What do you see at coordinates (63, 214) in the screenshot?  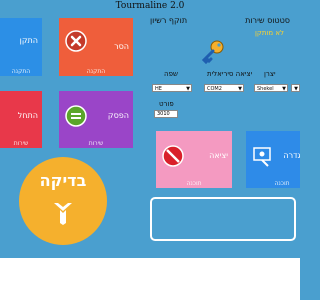 I see `tourmaline-logo-icon` at bounding box center [63, 214].